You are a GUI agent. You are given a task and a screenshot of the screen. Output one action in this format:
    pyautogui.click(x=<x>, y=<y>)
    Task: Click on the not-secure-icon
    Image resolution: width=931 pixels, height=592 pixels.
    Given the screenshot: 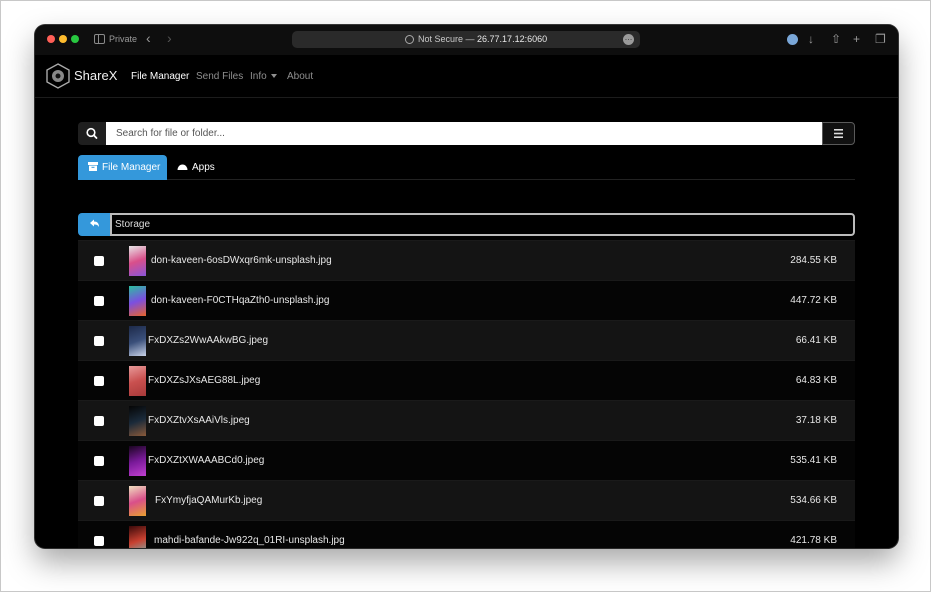 What is the action you would take?
    pyautogui.click(x=409, y=39)
    